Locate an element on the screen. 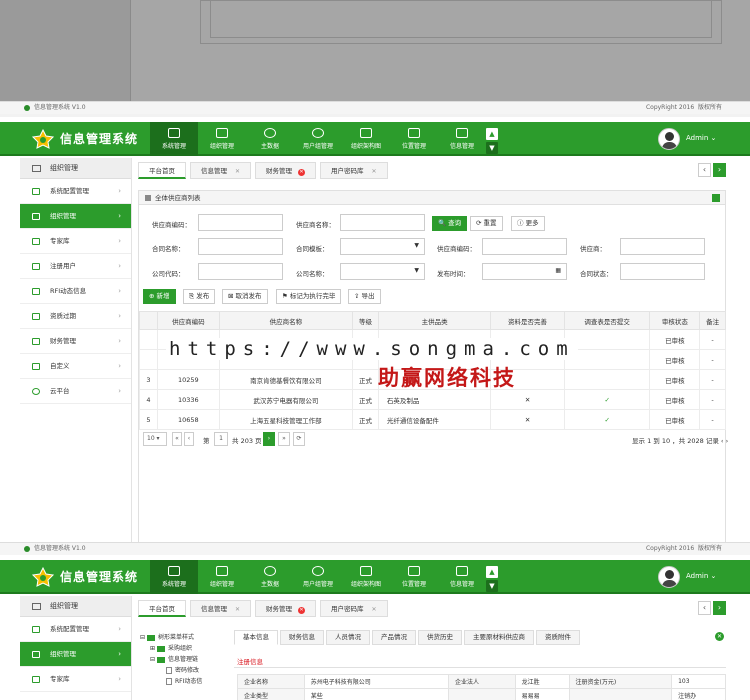 The image size is (750, 700). tree-leaf: RFI动态信 is located at coordinates (185, 681).